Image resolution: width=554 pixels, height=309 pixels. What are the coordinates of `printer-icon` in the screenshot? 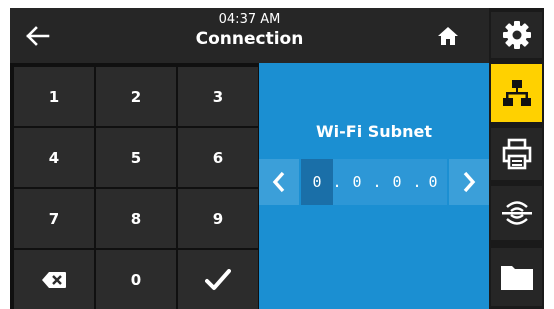 It's located at (516, 154).